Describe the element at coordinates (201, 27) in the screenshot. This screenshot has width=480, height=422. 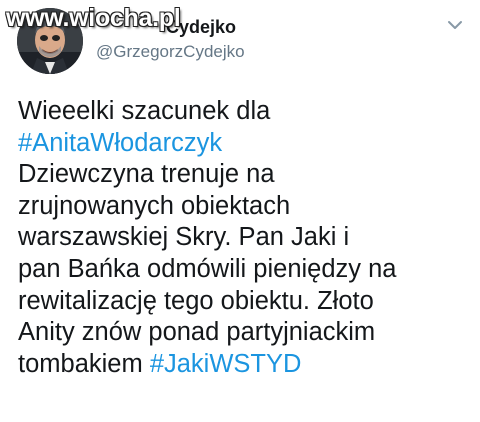
I see `author-display-name: Cydejko` at that location.